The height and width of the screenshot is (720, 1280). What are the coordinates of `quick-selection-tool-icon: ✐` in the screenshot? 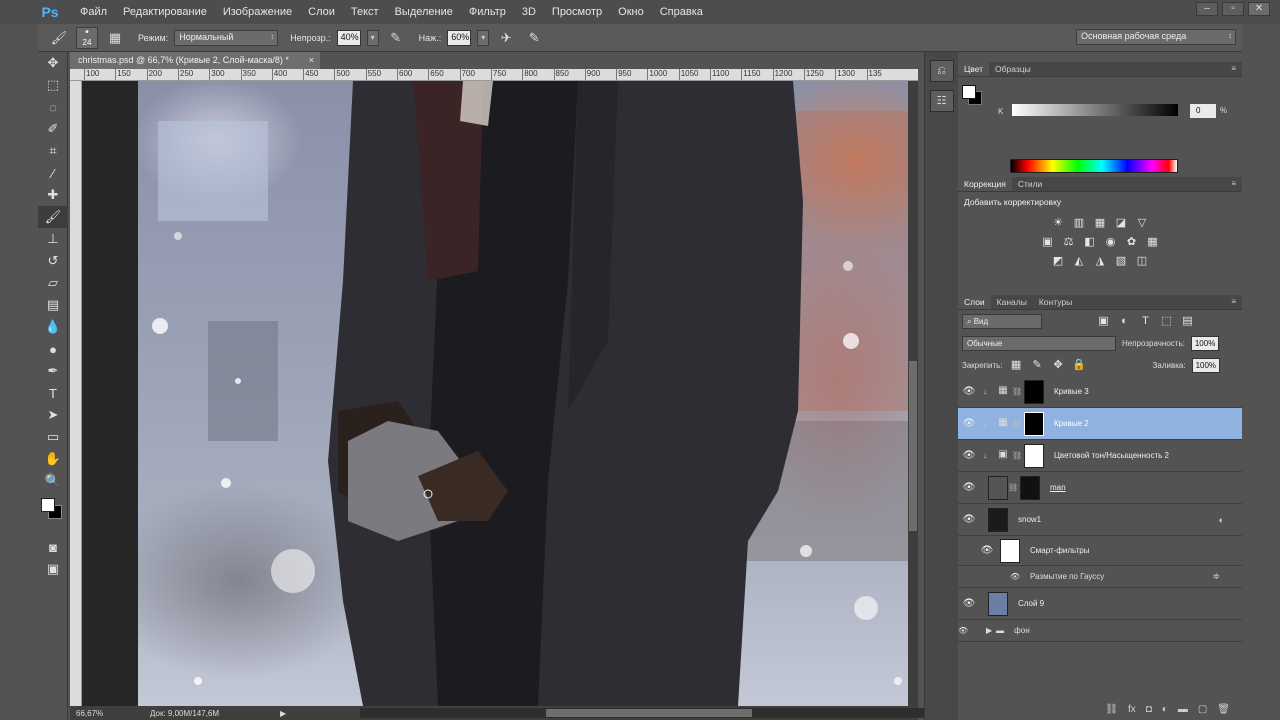 It's located at (53, 129).